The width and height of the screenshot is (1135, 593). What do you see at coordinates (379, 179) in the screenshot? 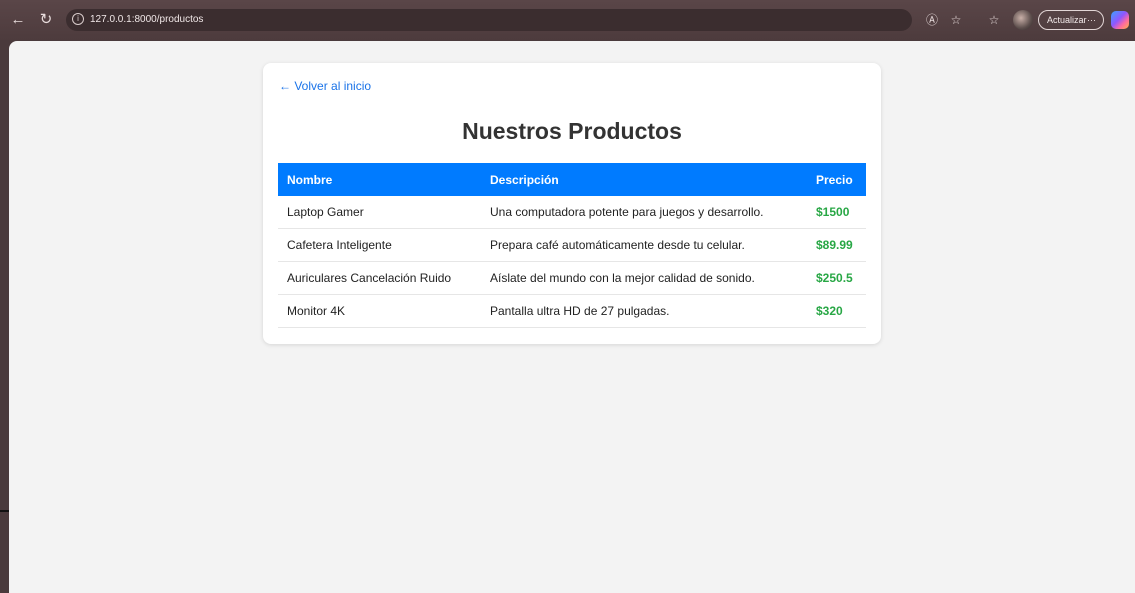
I see `header-nombre: Nombre` at bounding box center [379, 179].